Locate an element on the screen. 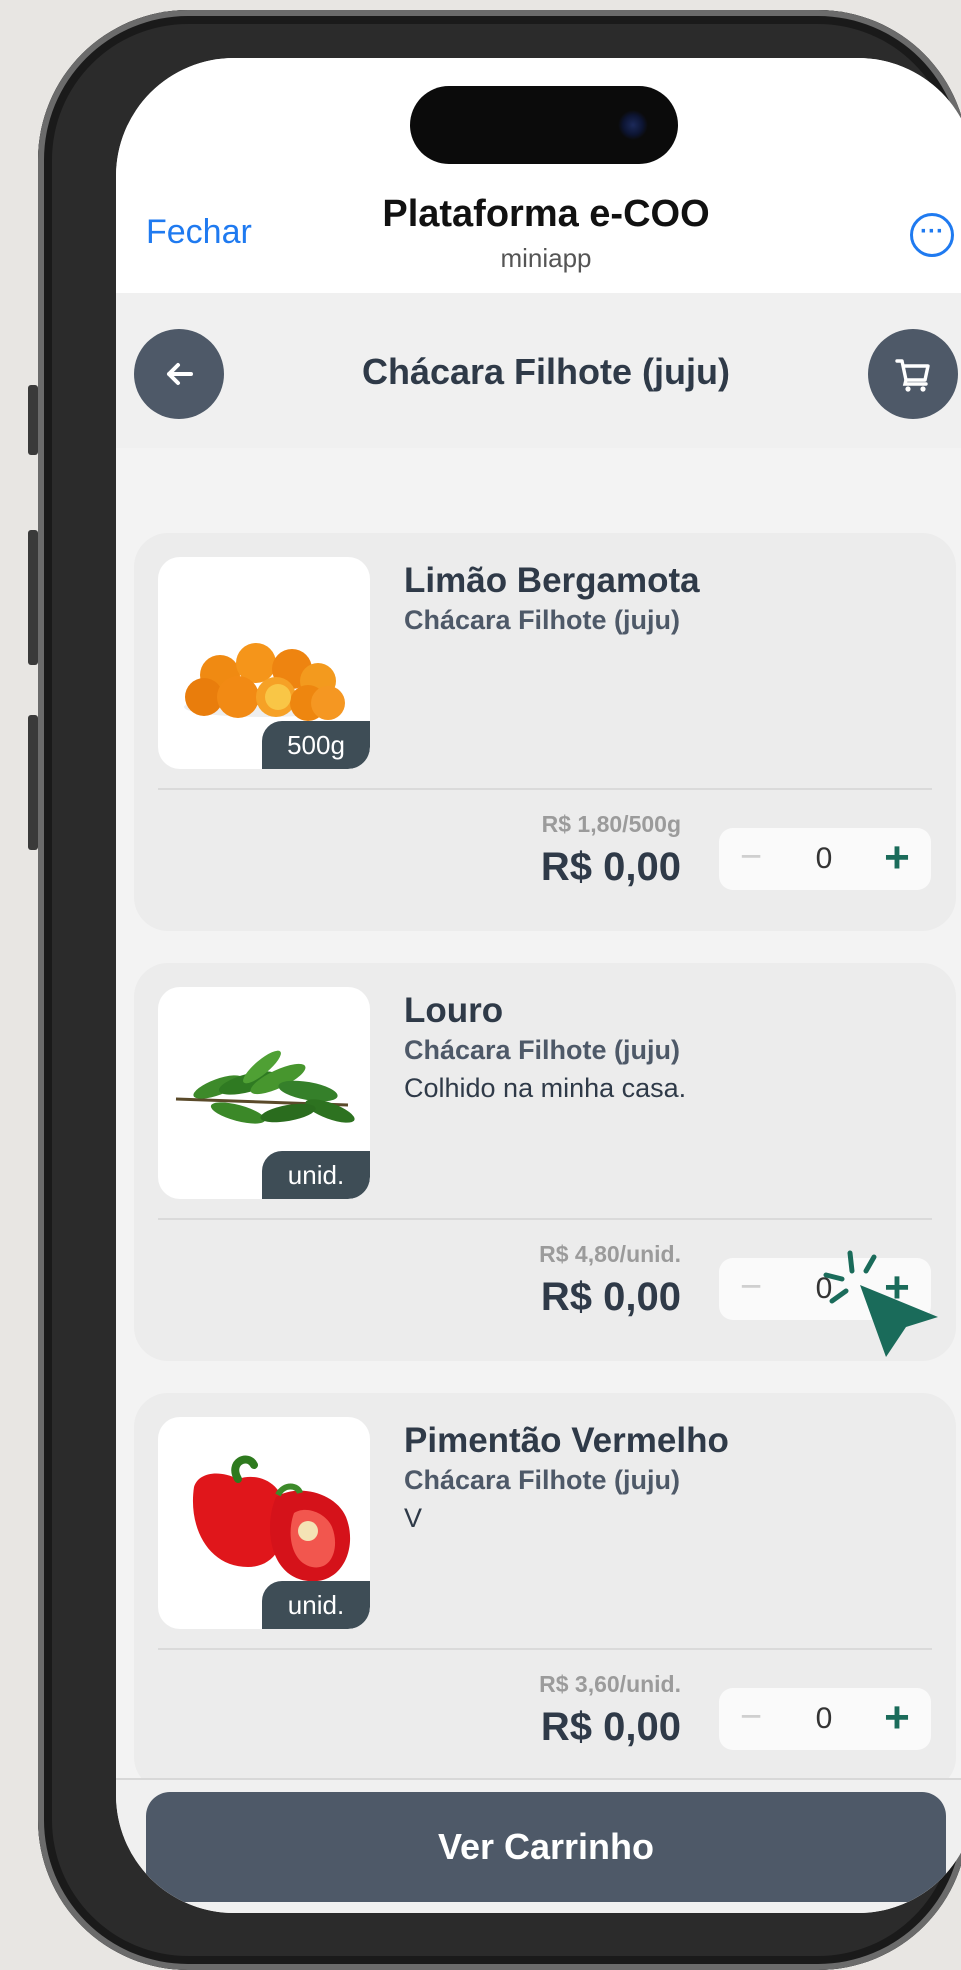  volume-down-button is located at coordinates (33, 782).